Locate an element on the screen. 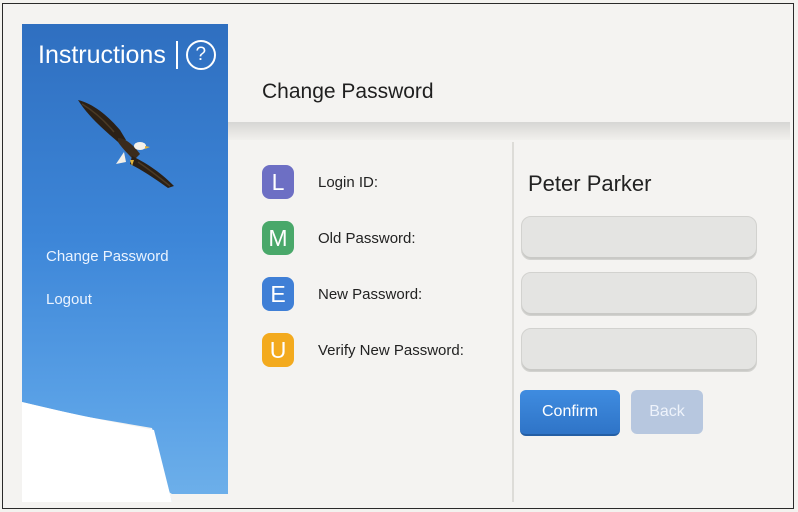 This screenshot has width=798, height=512. old-password-badge-icon: M is located at coordinates (278, 238).